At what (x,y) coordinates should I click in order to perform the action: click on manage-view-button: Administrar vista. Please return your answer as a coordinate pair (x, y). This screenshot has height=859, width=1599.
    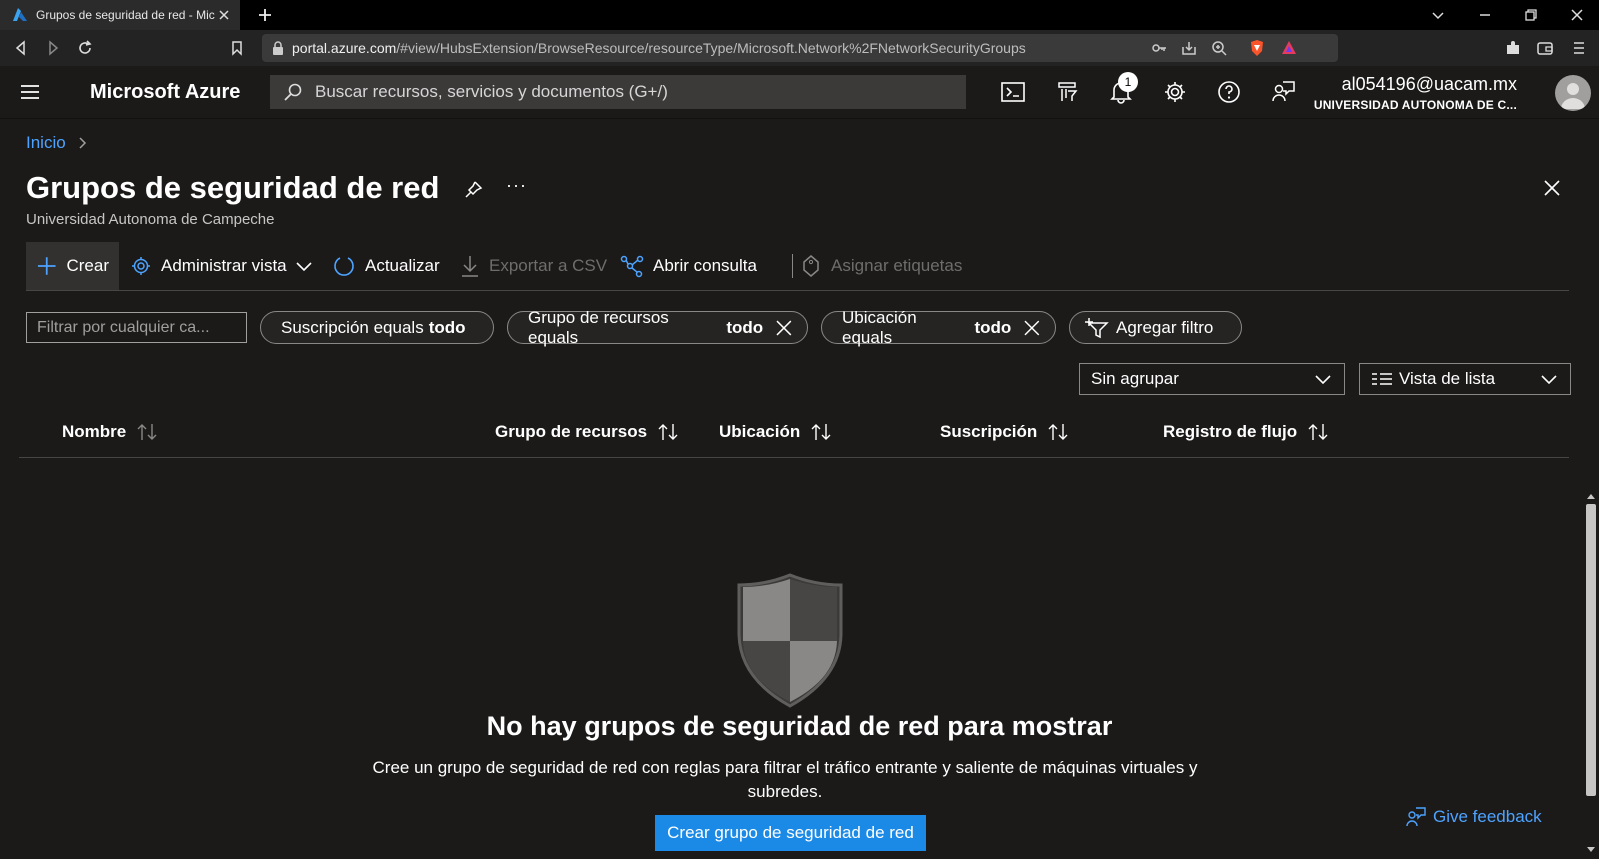
    Looking at the image, I should click on (221, 266).